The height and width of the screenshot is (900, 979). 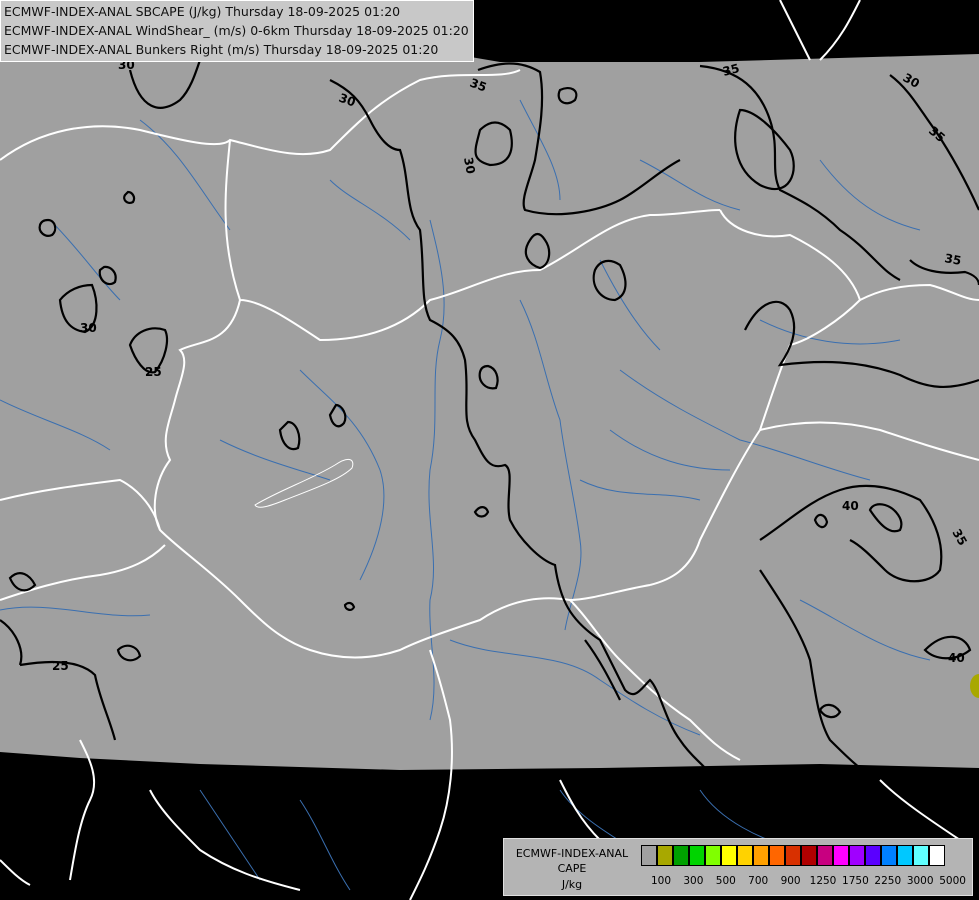 What do you see at coordinates (855, 881) in the screenshot?
I see `legend-tick-label: 1750` at bounding box center [855, 881].